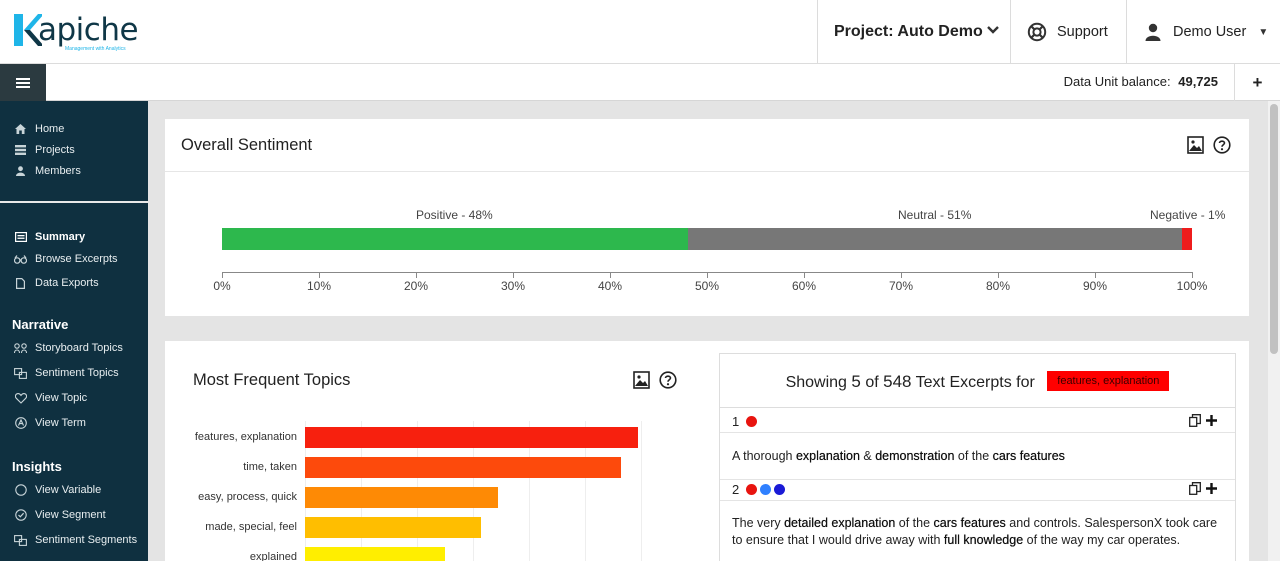 This screenshot has height=561, width=1280. I want to click on neutral-label: Neutral - 51%, so click(935, 215).